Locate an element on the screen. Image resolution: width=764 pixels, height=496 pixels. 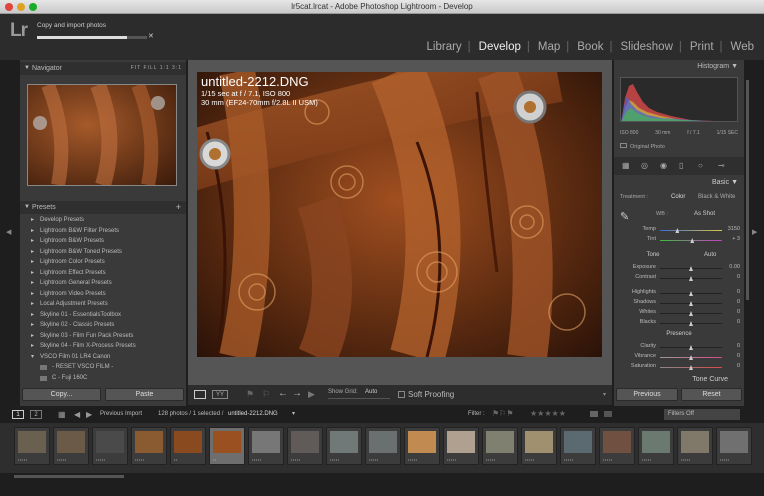
slider-temp: Temp 3150 is located at coordinates (679, 230).